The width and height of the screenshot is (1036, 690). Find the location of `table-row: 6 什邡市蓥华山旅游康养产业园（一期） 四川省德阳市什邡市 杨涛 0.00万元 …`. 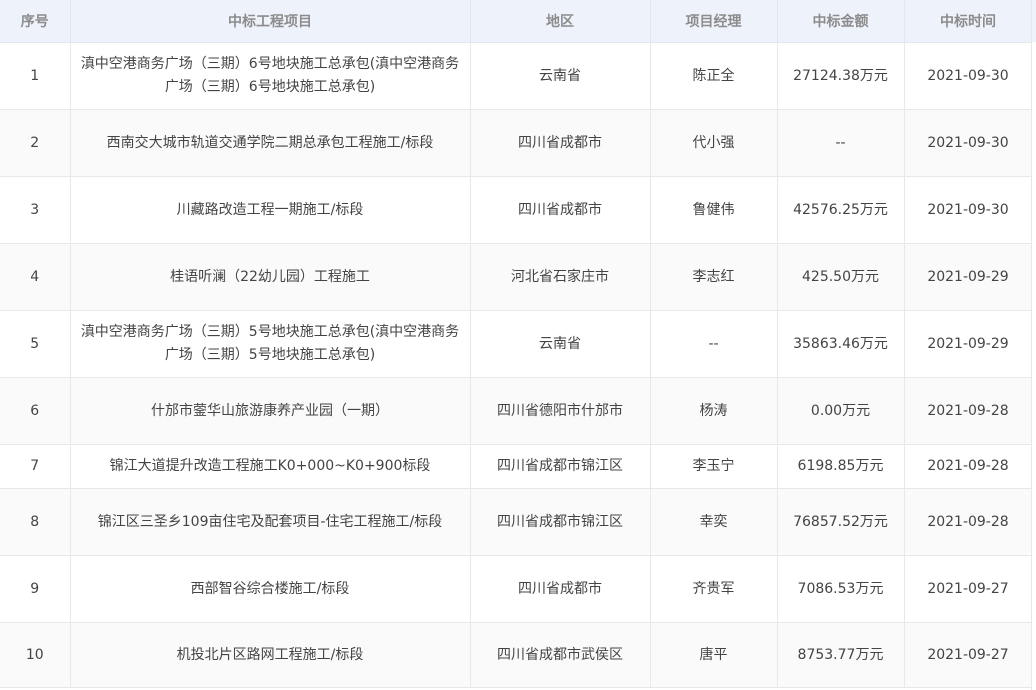

table-row: 6 什邡市蓥华山旅游康养产业园（一期） 四川省德阳市什邡市 杨涛 0.00万元 … is located at coordinates (516, 411).